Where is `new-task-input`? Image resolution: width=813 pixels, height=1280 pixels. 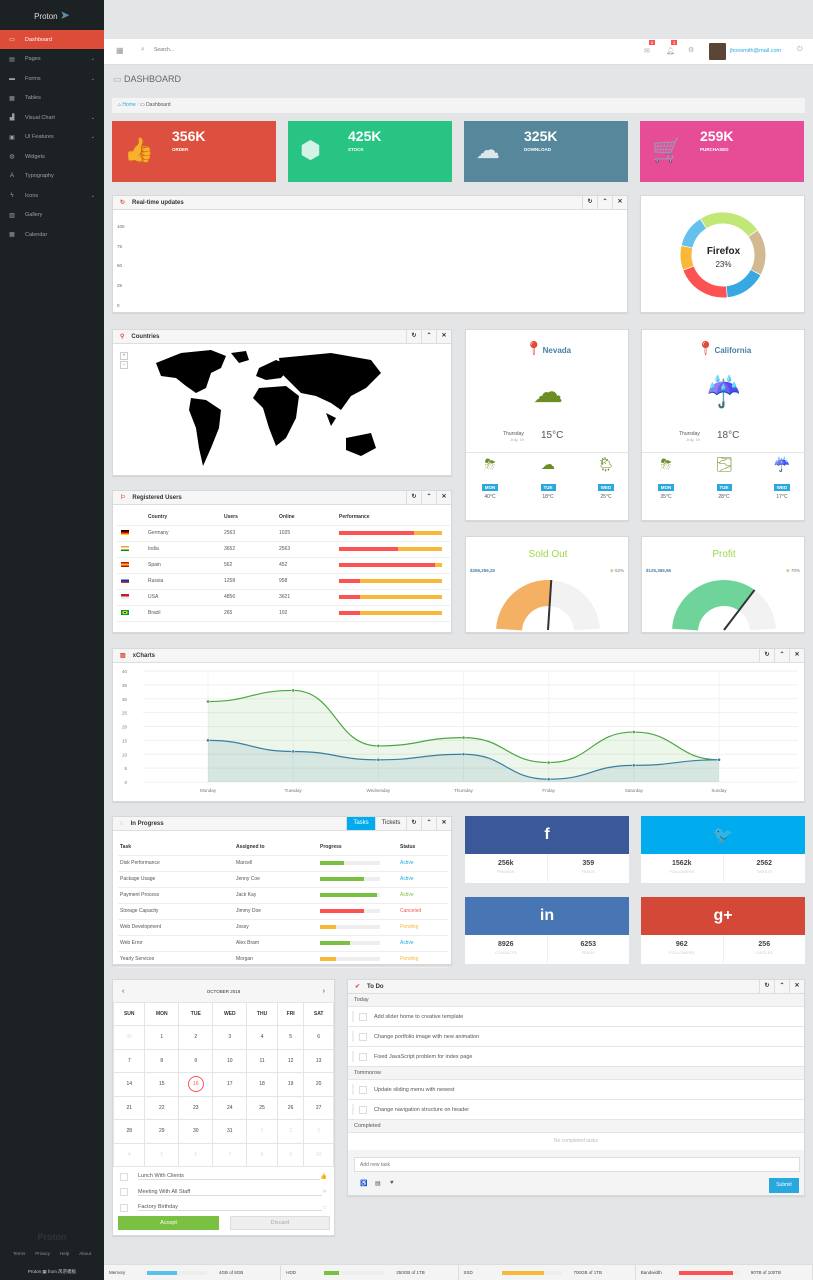 new-task-input is located at coordinates (577, 1164).